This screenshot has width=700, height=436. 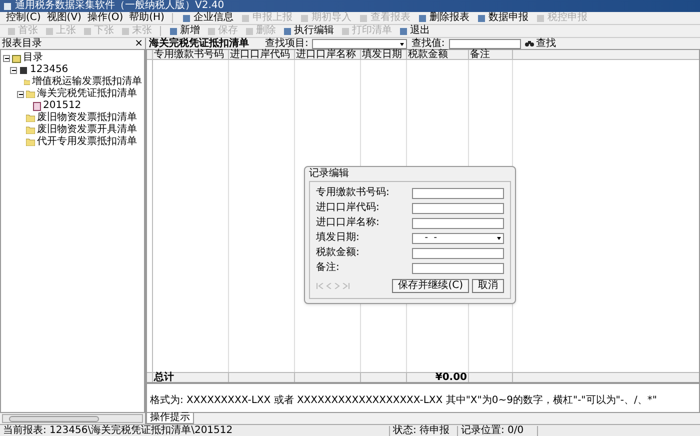 I want to click on status-text: 记录位置: 0/0, so click(x=498, y=431).